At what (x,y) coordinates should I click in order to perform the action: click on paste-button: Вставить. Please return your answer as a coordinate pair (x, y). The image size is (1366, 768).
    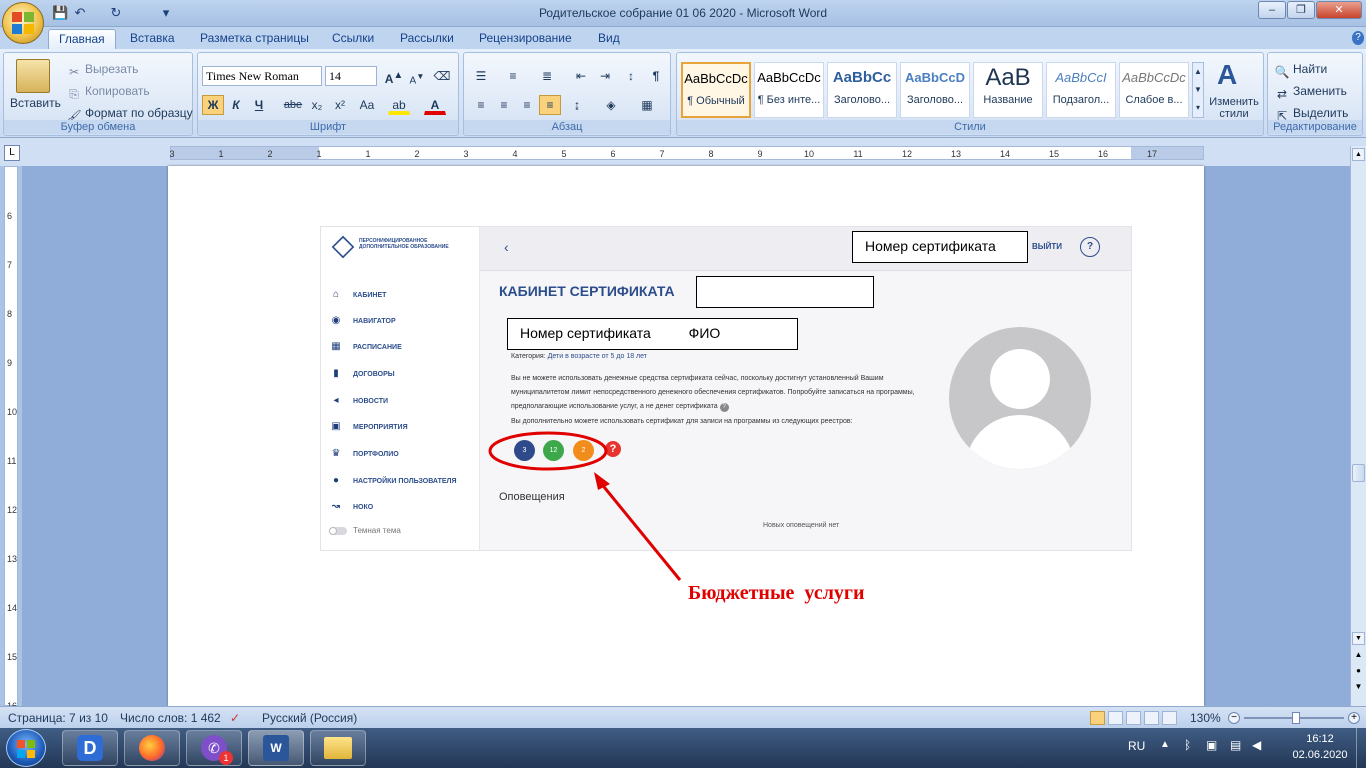
    Looking at the image, I should click on (35, 103).